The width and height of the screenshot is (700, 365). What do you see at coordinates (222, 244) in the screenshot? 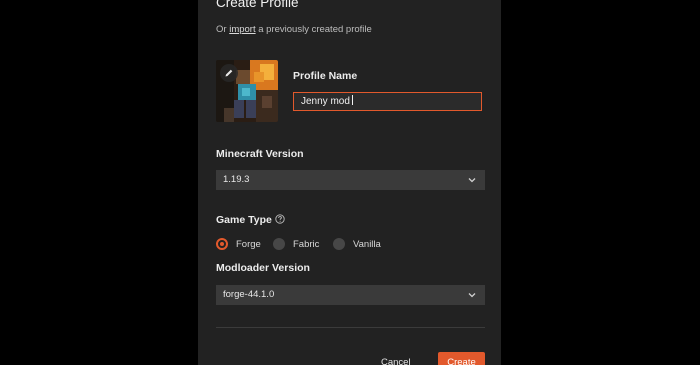
I see `radio-forge-indicator` at bounding box center [222, 244].